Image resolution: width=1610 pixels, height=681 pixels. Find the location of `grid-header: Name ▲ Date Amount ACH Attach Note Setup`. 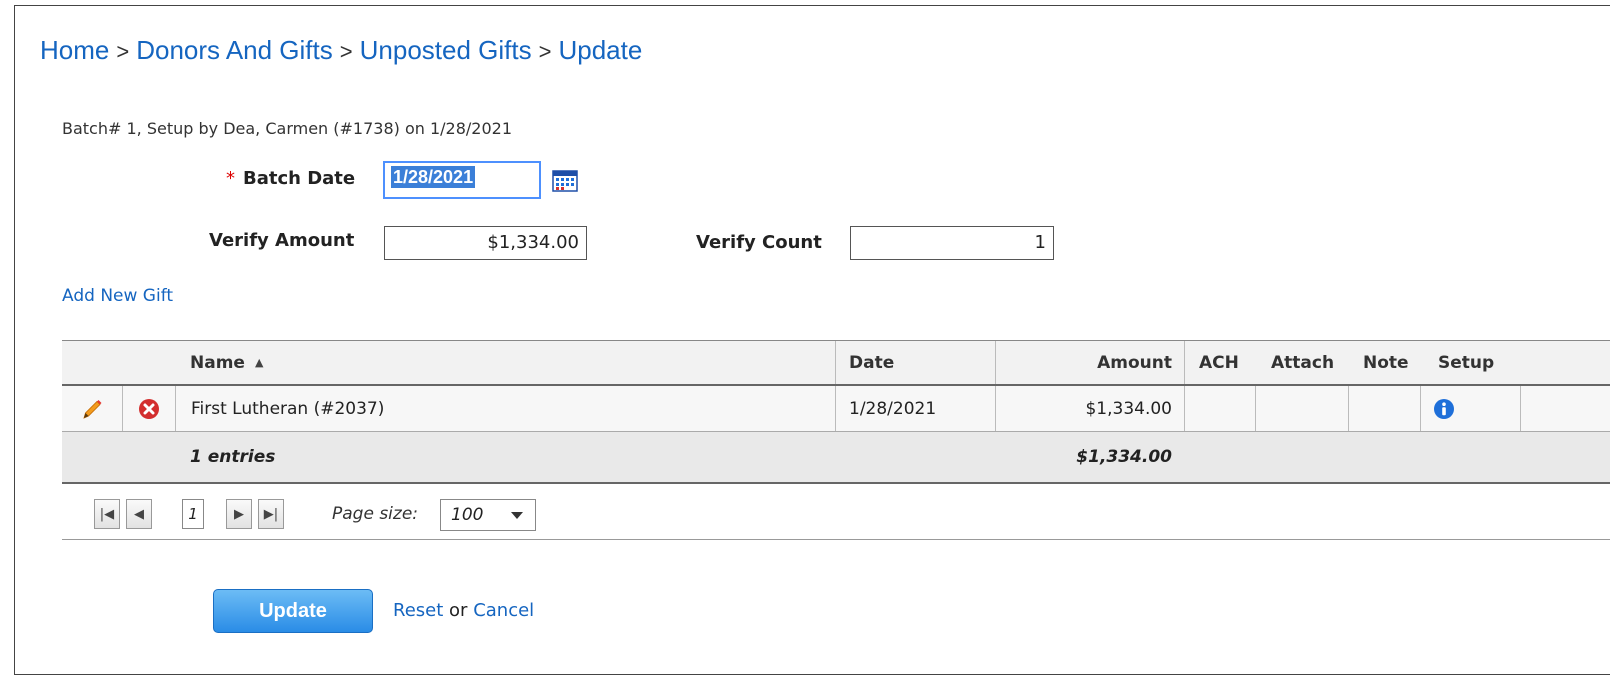

grid-header: Name ▲ Date Amount ACH Attach Note Setup is located at coordinates (836, 363).